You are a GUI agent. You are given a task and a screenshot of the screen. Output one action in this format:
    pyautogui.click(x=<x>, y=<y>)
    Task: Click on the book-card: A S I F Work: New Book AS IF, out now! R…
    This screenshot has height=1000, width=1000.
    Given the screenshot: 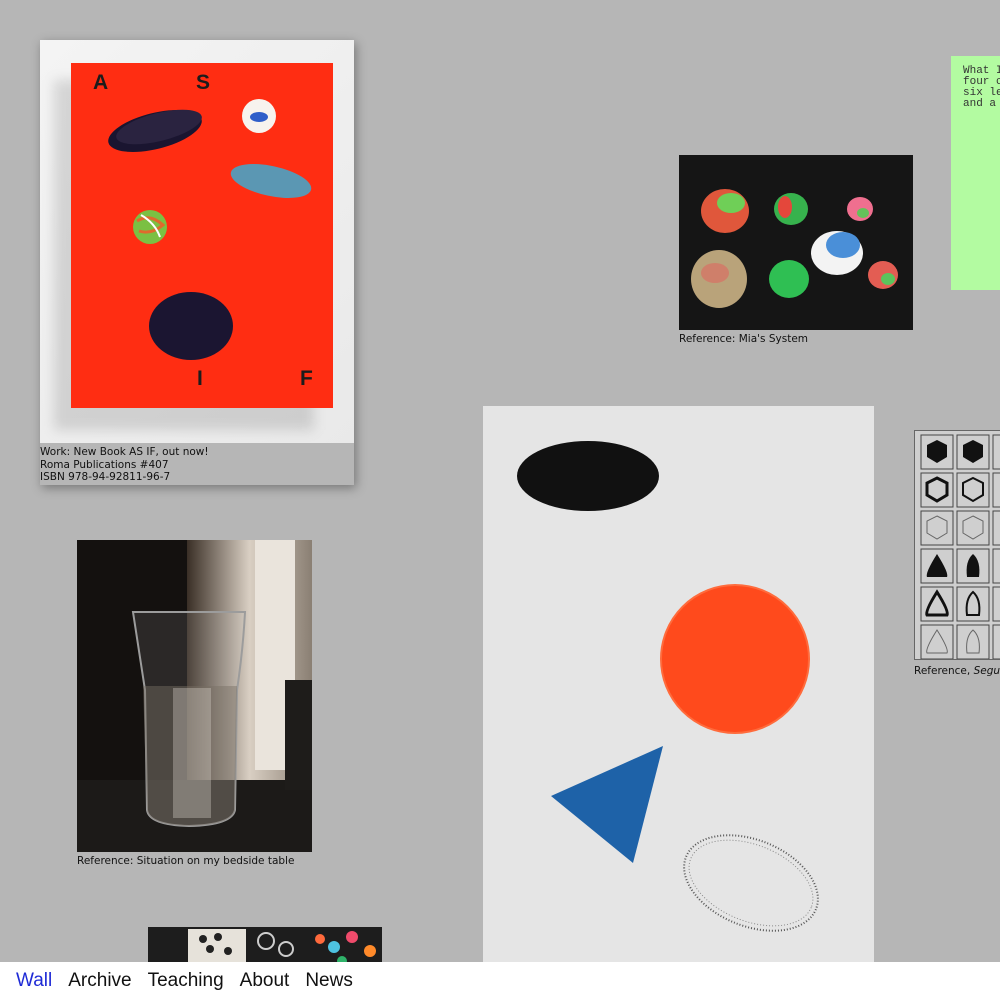 What is the action you would take?
    pyautogui.click(x=197, y=262)
    